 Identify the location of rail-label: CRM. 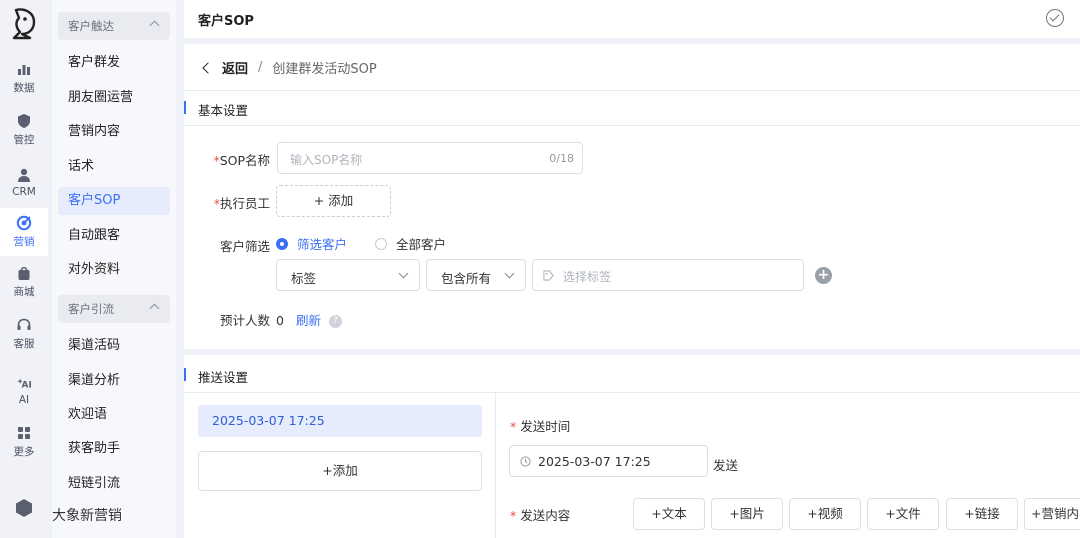
(24, 191).